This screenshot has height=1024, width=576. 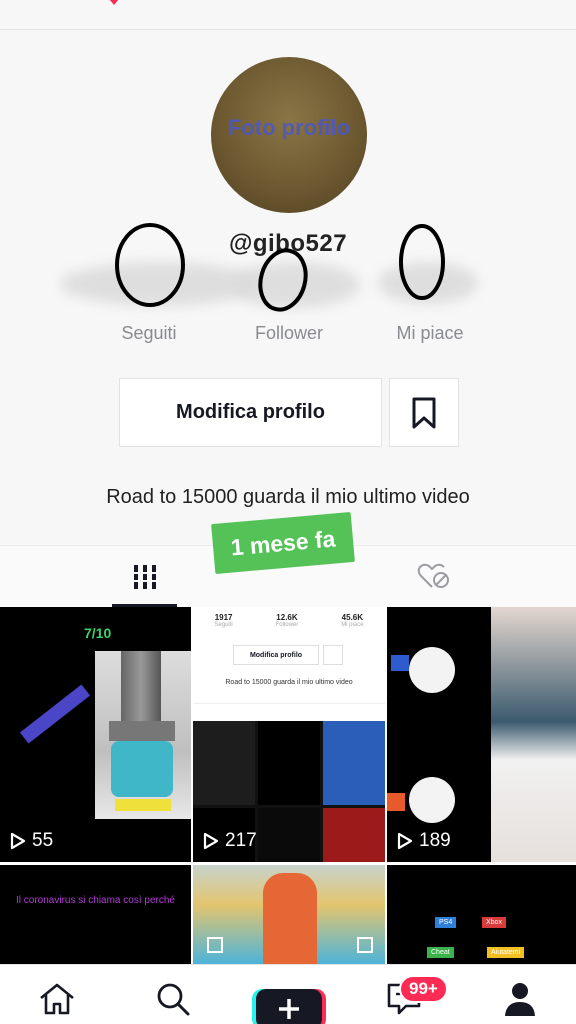 What do you see at coordinates (43, 840) in the screenshot?
I see `view-count-value: 55` at bounding box center [43, 840].